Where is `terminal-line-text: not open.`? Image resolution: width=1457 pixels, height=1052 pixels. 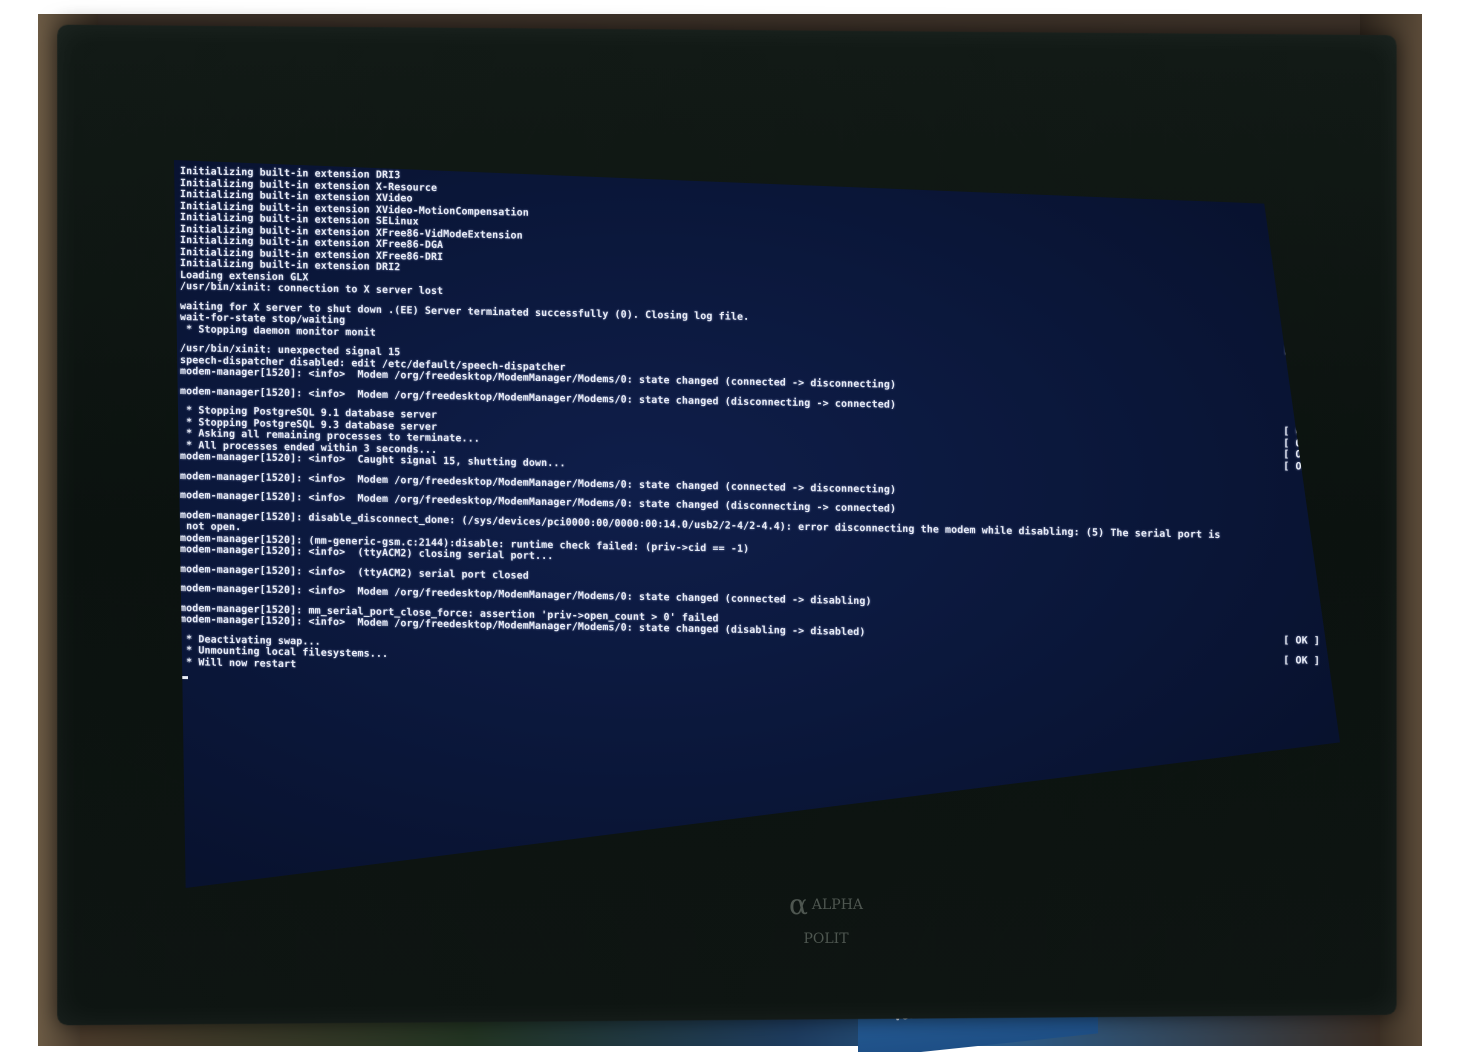 terminal-line-text: not open. is located at coordinates (211, 527).